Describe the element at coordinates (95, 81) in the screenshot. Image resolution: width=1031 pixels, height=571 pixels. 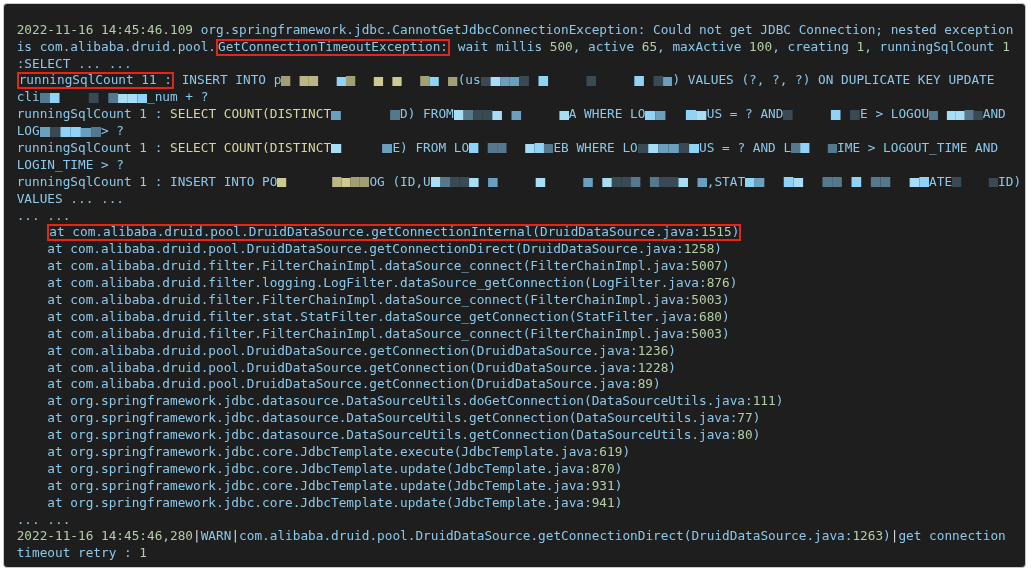
I see `highlighted-log-text: runningSqlCount 11 :` at that location.